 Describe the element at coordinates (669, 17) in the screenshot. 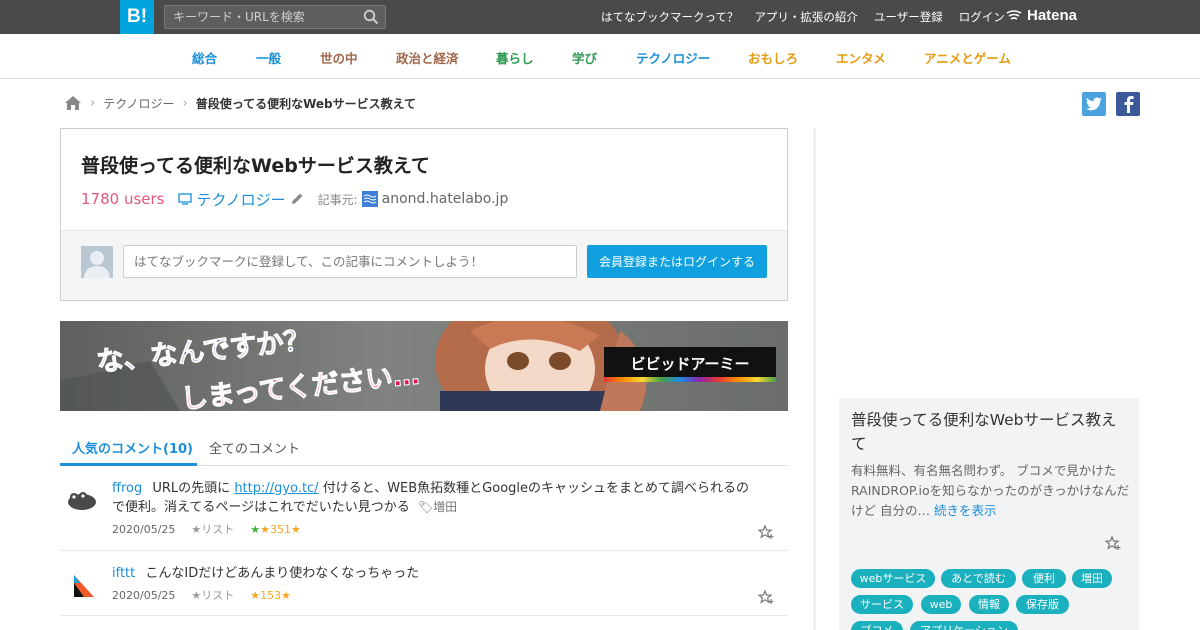

I see `about-link: はてなブックマークって？` at that location.